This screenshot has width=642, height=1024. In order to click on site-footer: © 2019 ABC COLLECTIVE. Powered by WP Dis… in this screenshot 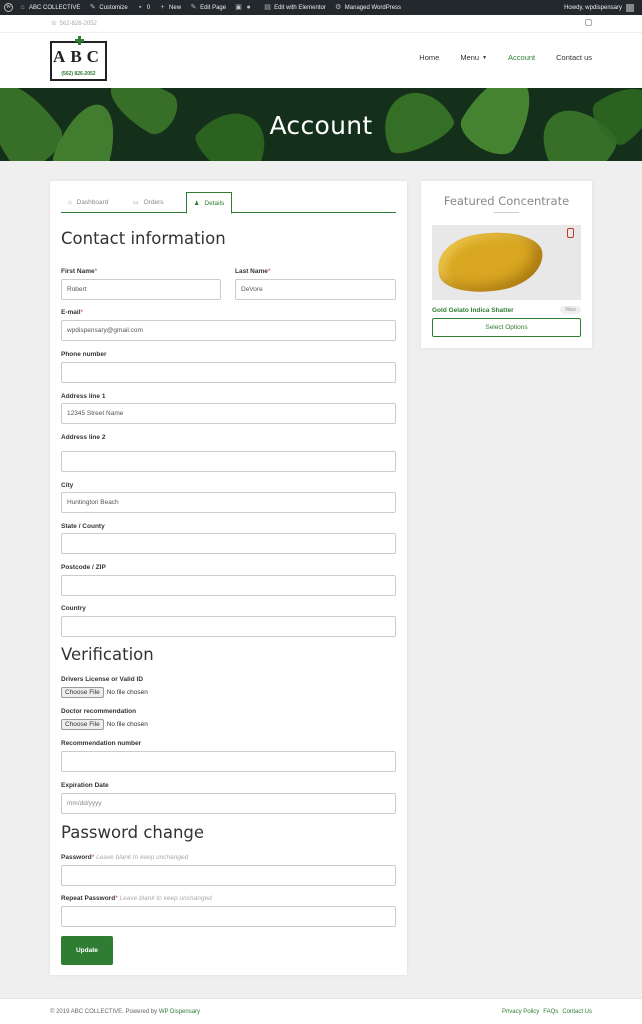, I will do `click(321, 1011)`.